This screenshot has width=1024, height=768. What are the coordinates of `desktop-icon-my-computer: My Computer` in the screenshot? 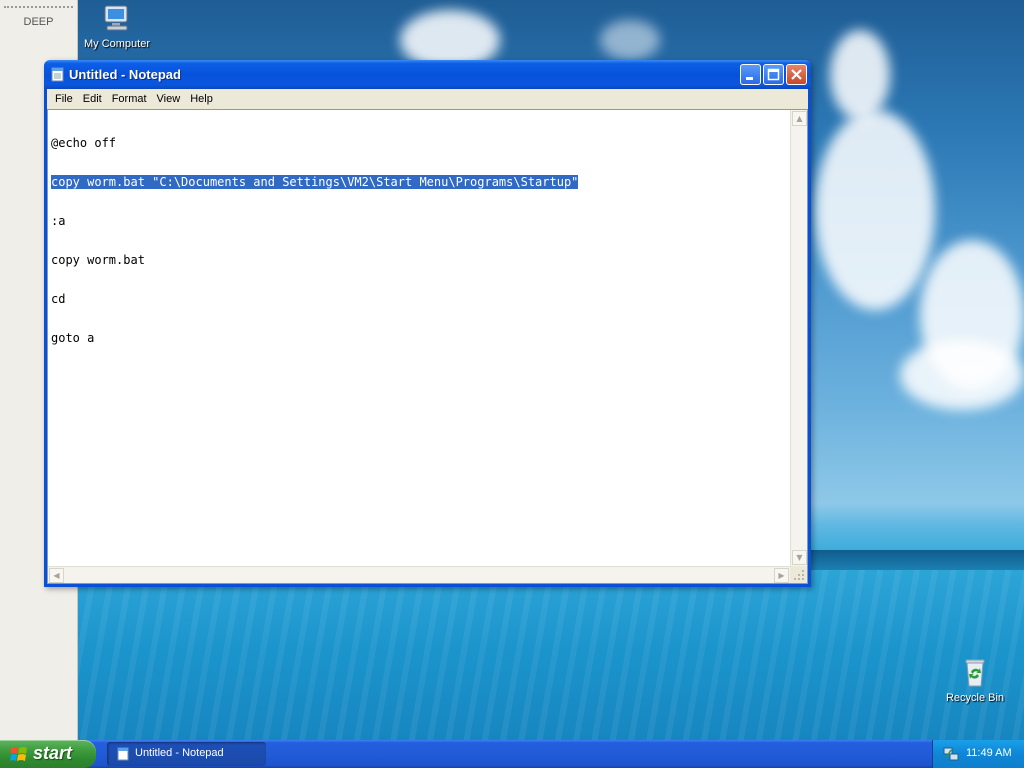 It's located at (117, 26).